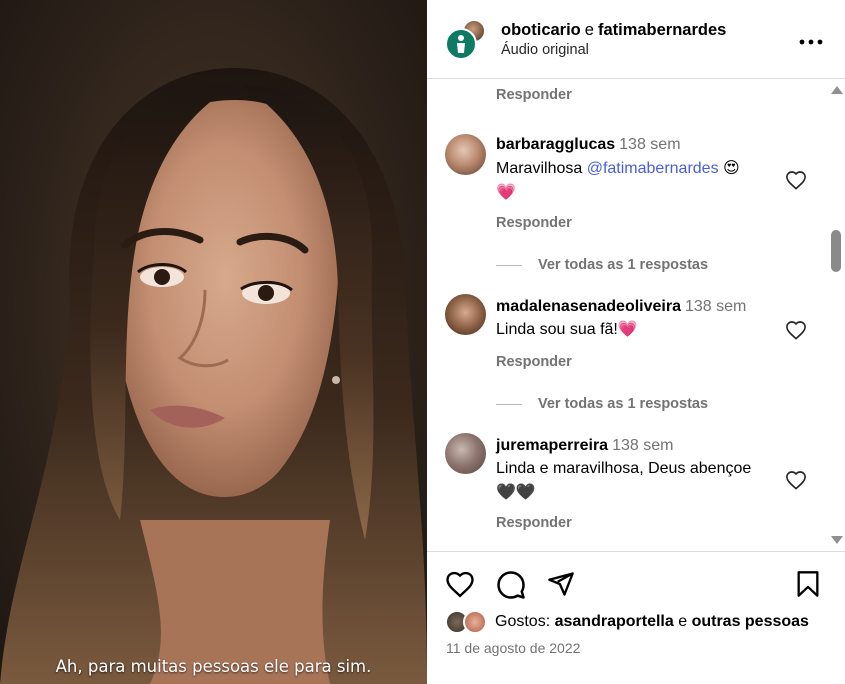 The width and height of the screenshot is (845, 684). Describe the element at coordinates (588, 306) in the screenshot. I see `comment-username: madalenasenadeoliveira` at that location.